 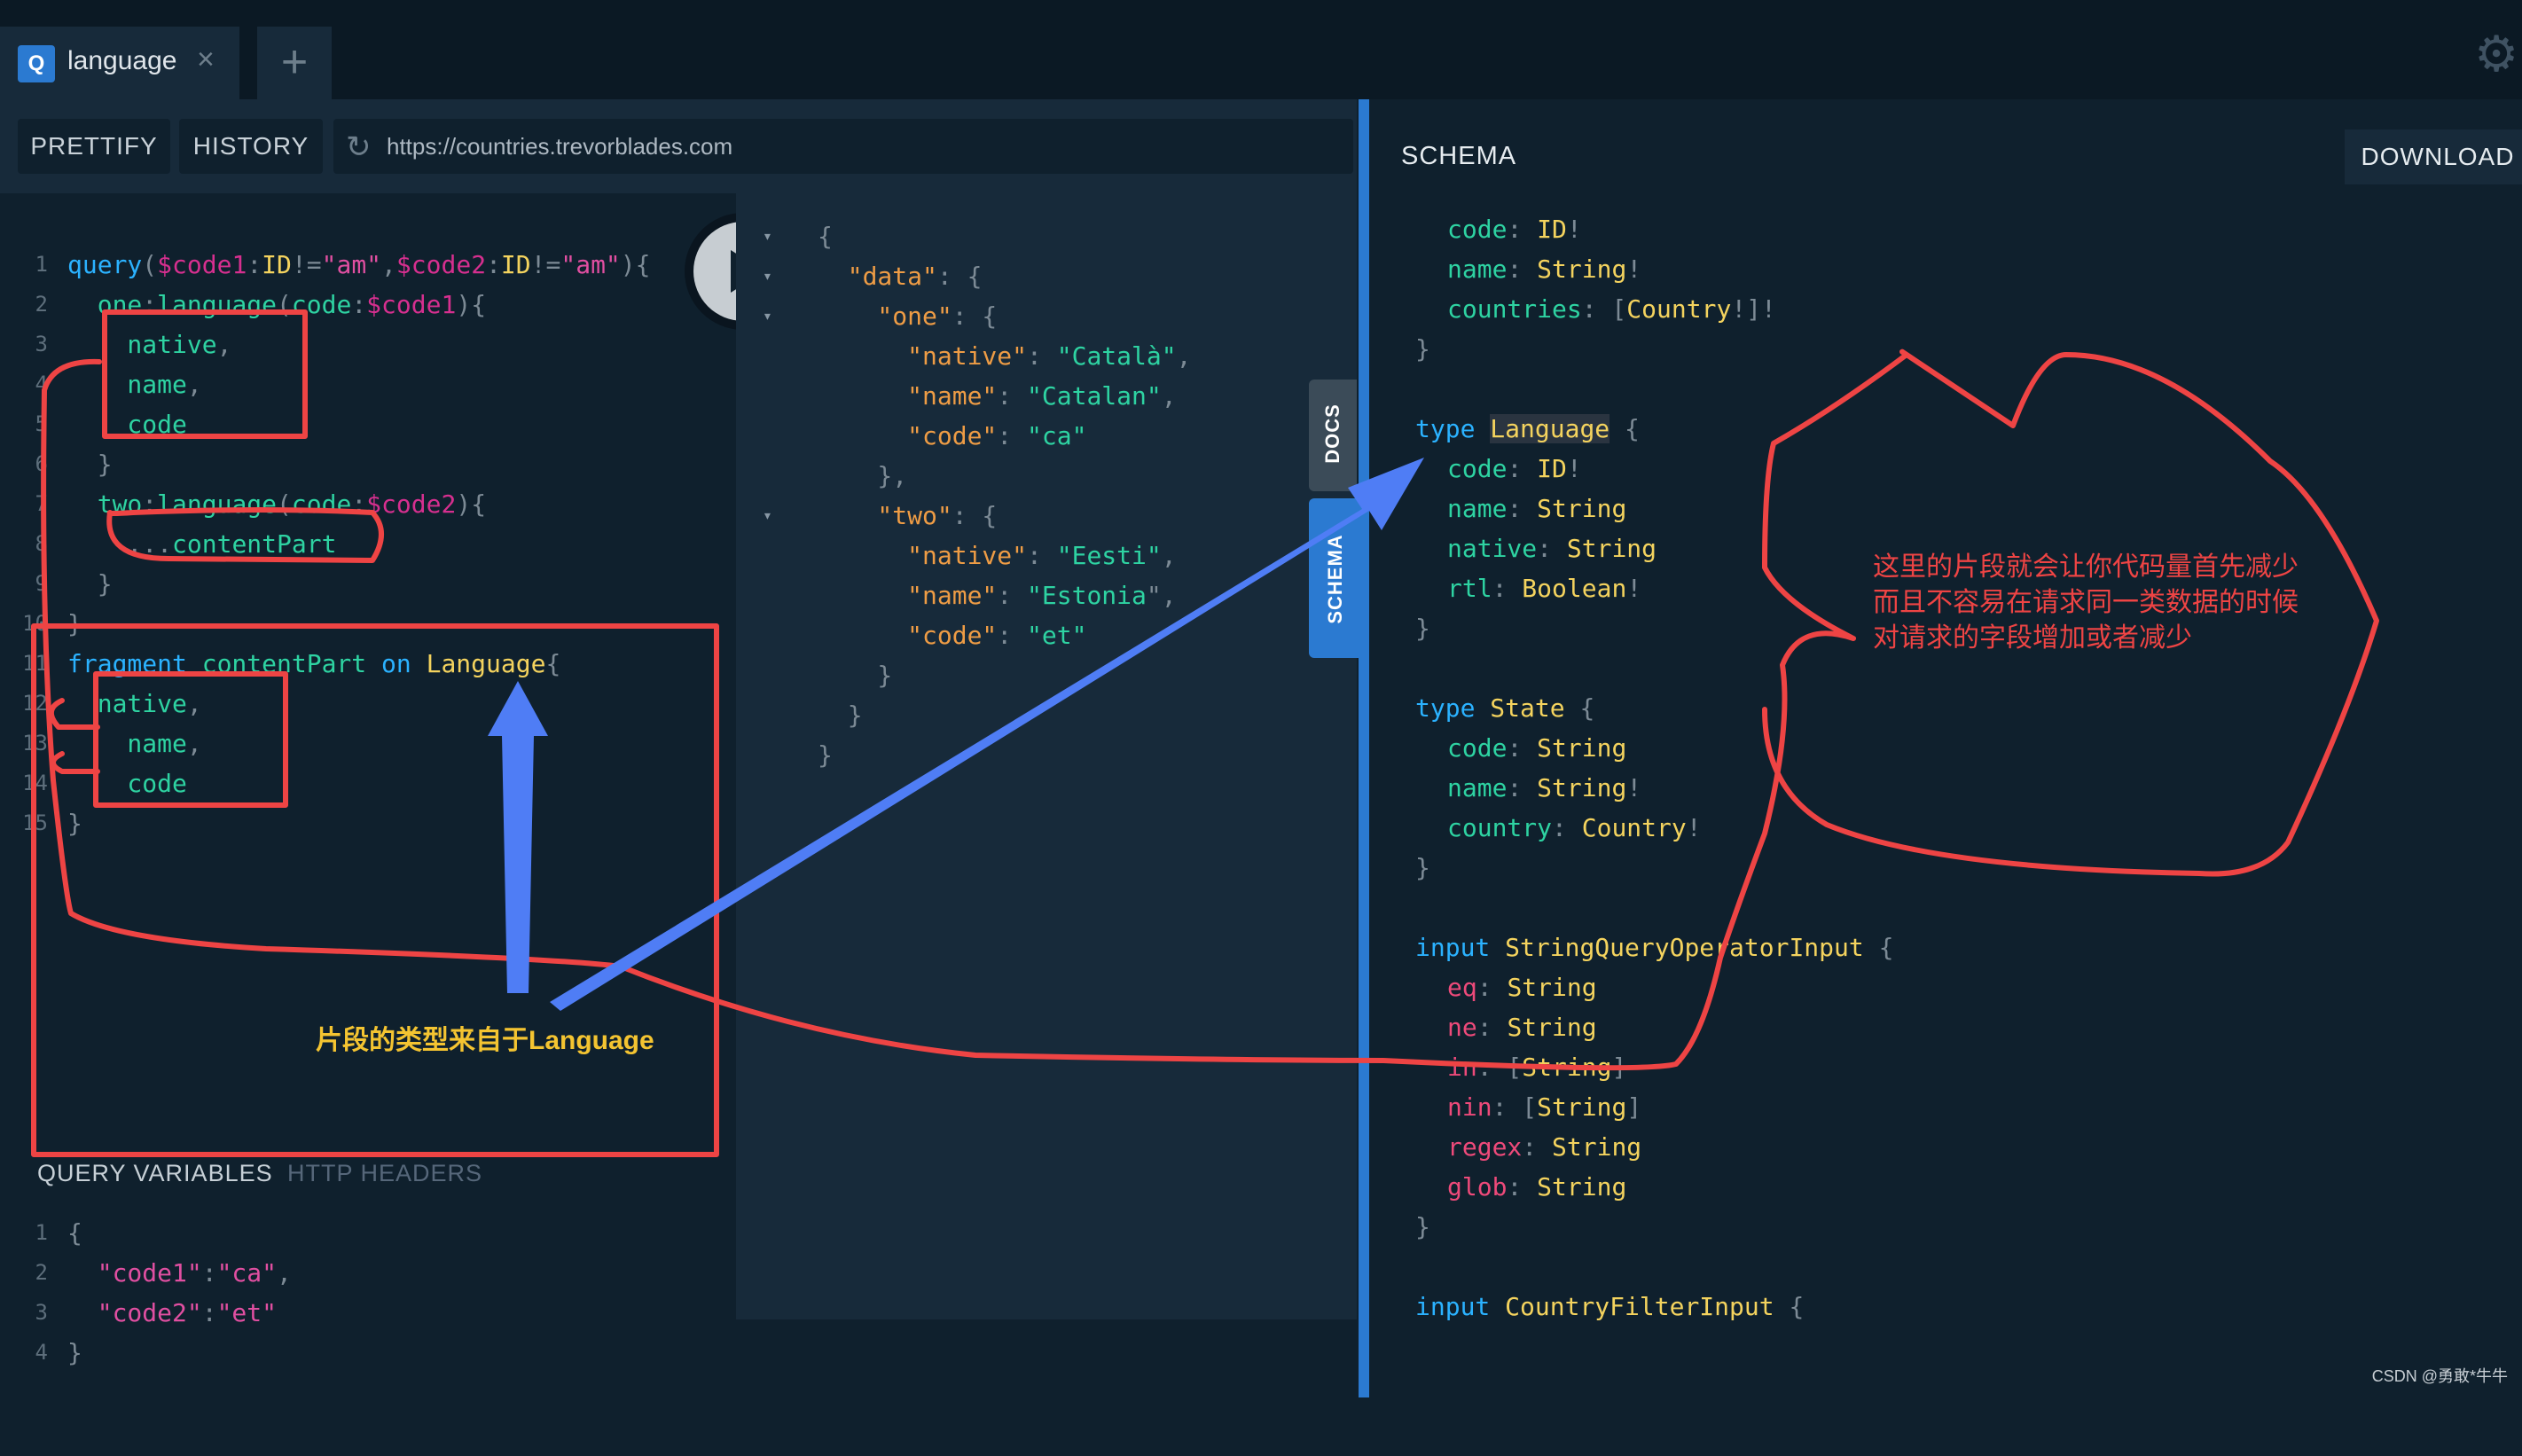 I want to click on add-tab-button: +, so click(x=294, y=63).